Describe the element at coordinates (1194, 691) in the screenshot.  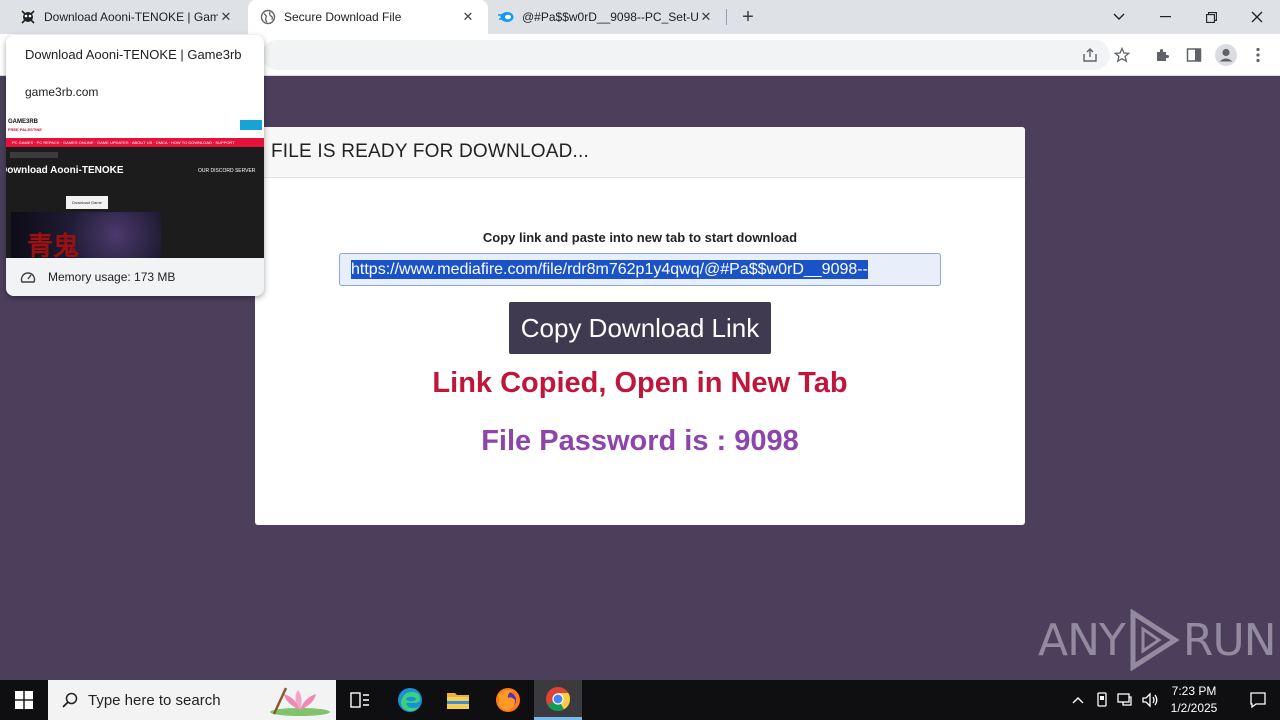
I see `clock-time: 7:23 PM` at that location.